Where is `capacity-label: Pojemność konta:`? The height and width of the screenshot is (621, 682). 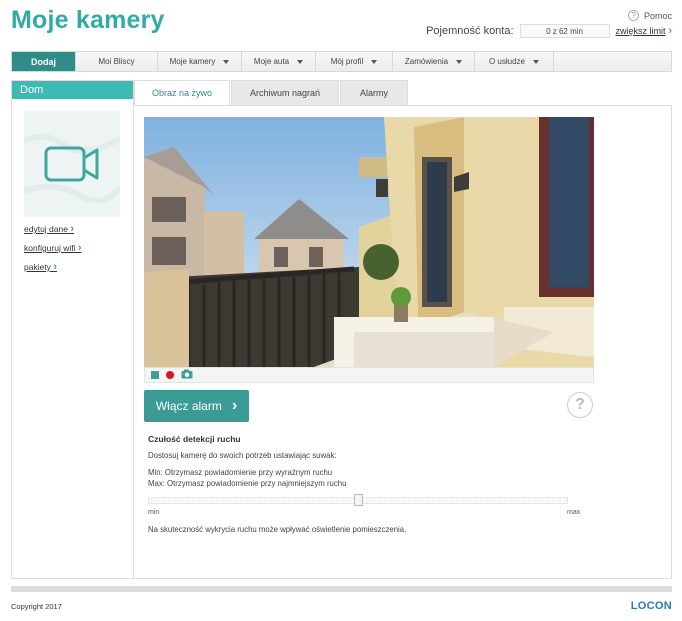
capacity-label: Pojemność konta: is located at coordinates (470, 31).